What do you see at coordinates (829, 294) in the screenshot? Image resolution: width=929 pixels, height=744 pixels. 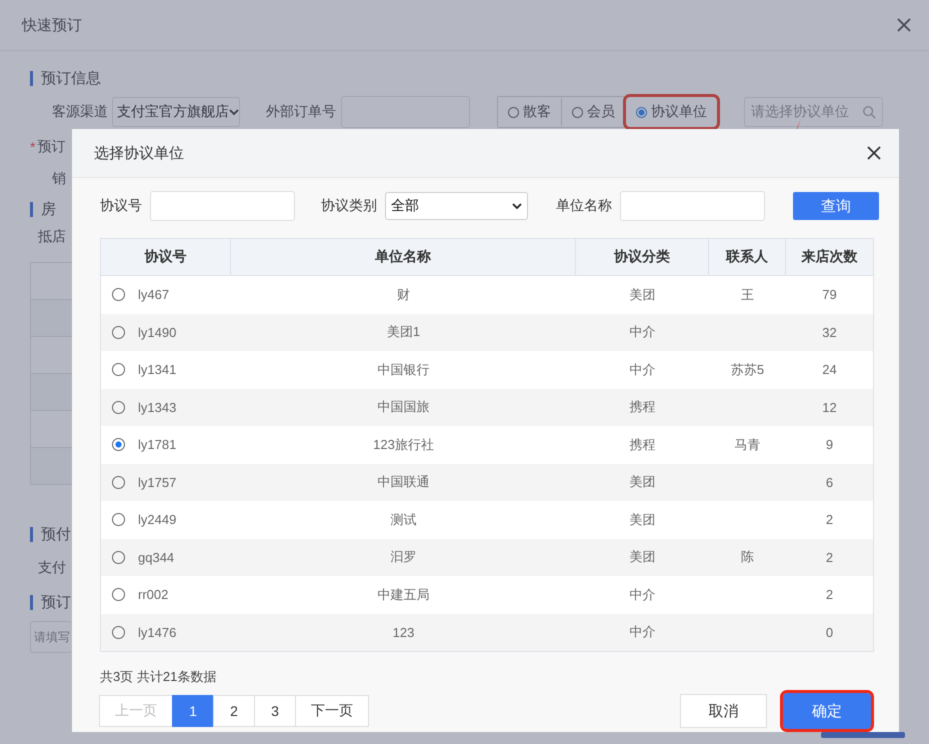 I see `table-cell: 79` at bounding box center [829, 294].